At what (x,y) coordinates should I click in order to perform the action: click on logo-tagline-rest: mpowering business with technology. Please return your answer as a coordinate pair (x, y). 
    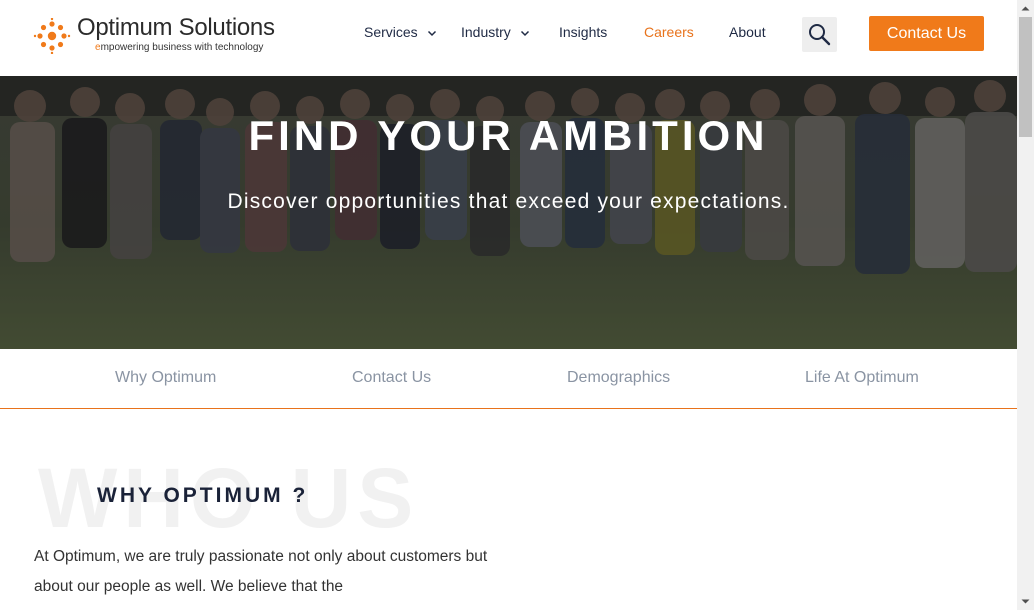
    Looking at the image, I should click on (182, 47).